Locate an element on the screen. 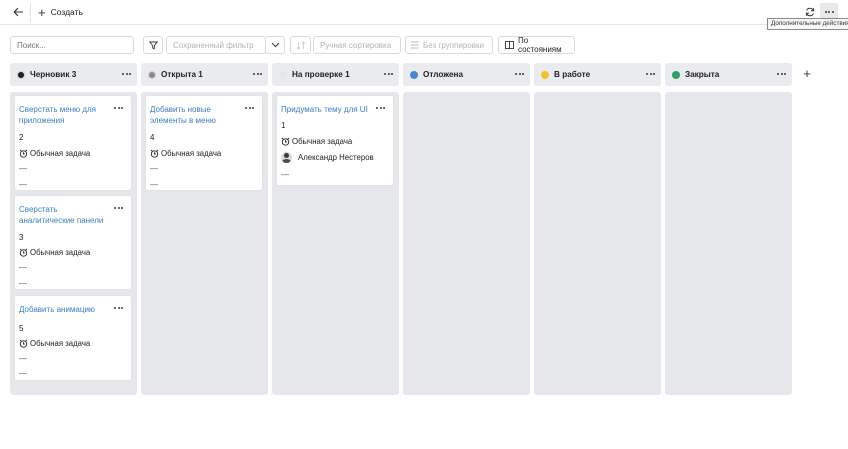 The image size is (848, 449). card-number: 3 is located at coordinates (21, 237).